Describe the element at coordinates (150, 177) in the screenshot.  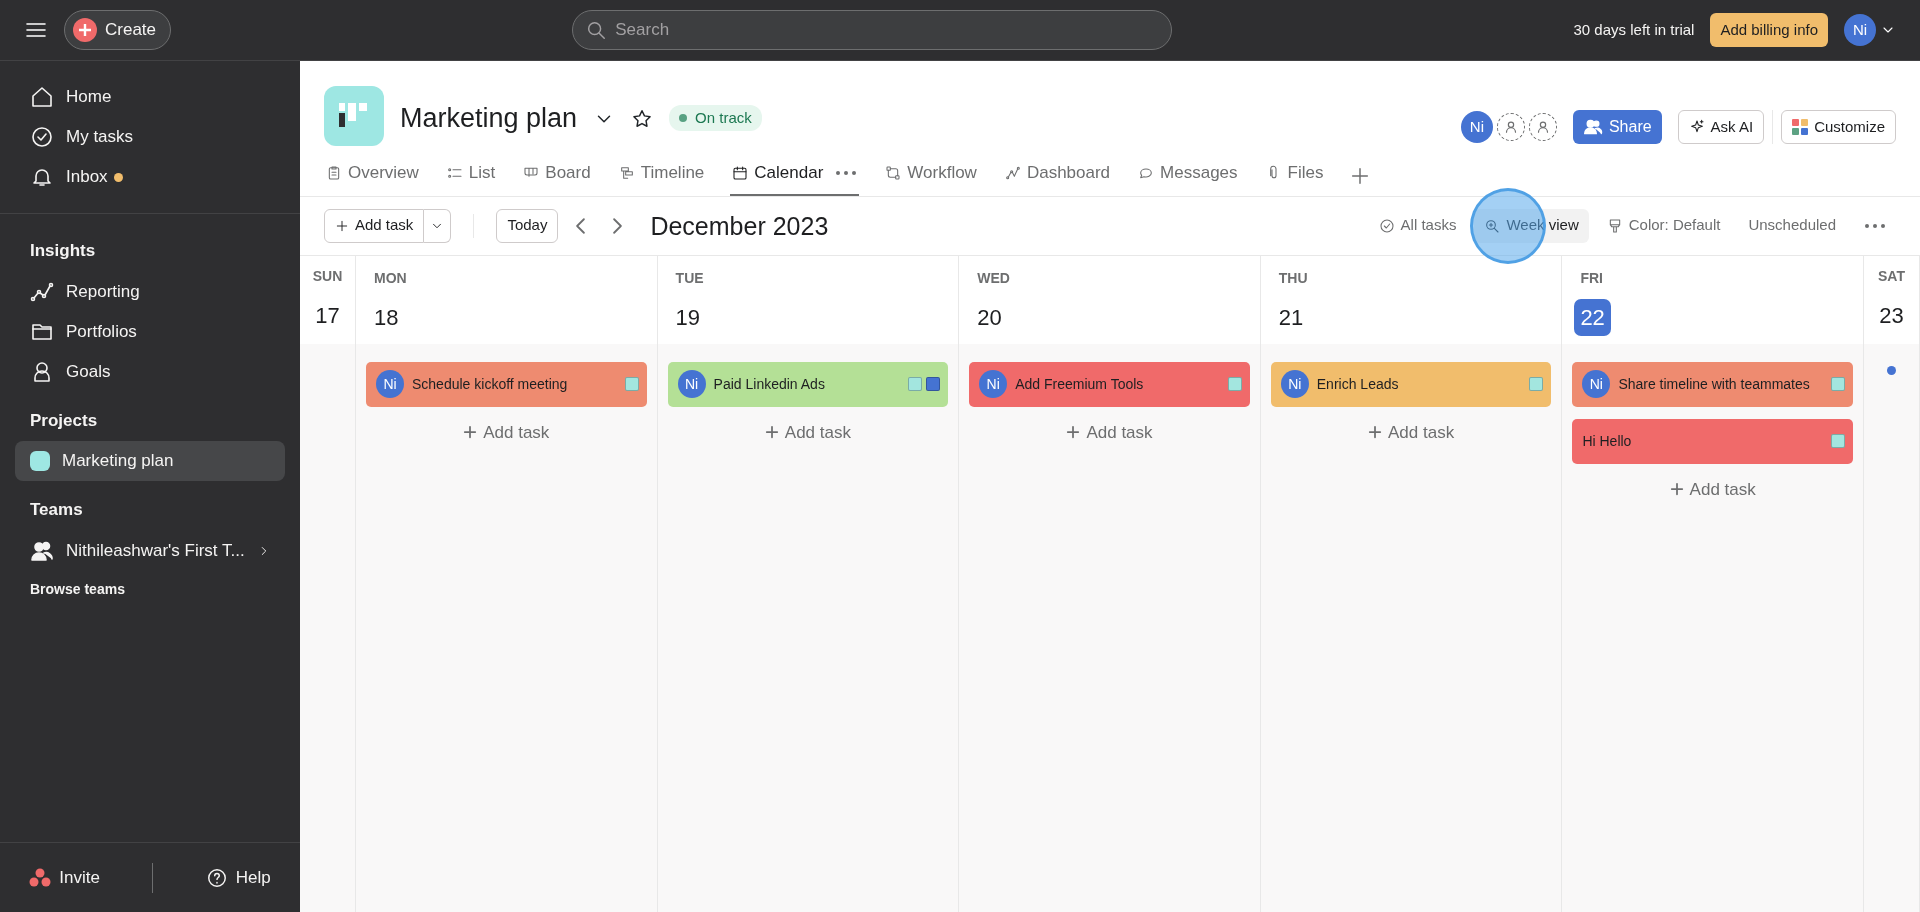
I see `nav-item: Inbox` at that location.